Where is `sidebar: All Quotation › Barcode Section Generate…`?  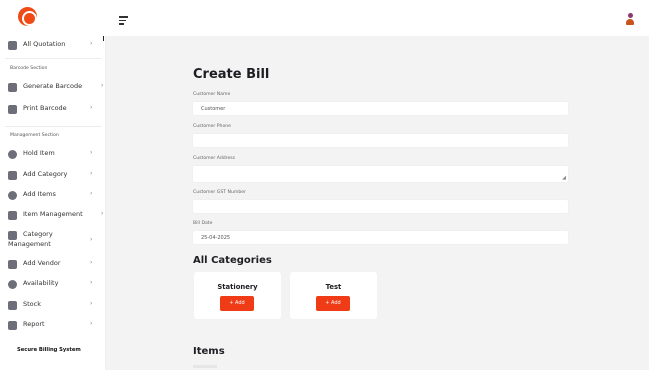
sidebar: All Quotation › Barcode Section Generate… is located at coordinates (53, 203).